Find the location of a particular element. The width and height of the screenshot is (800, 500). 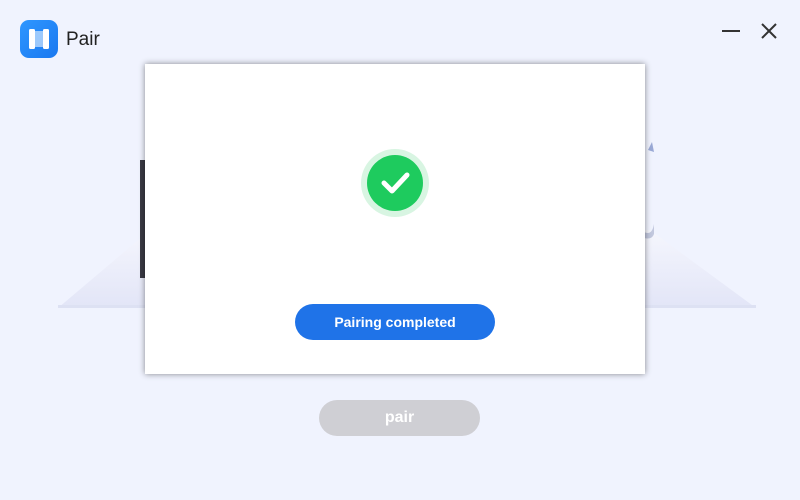

minimize-icon is located at coordinates (731, 31).